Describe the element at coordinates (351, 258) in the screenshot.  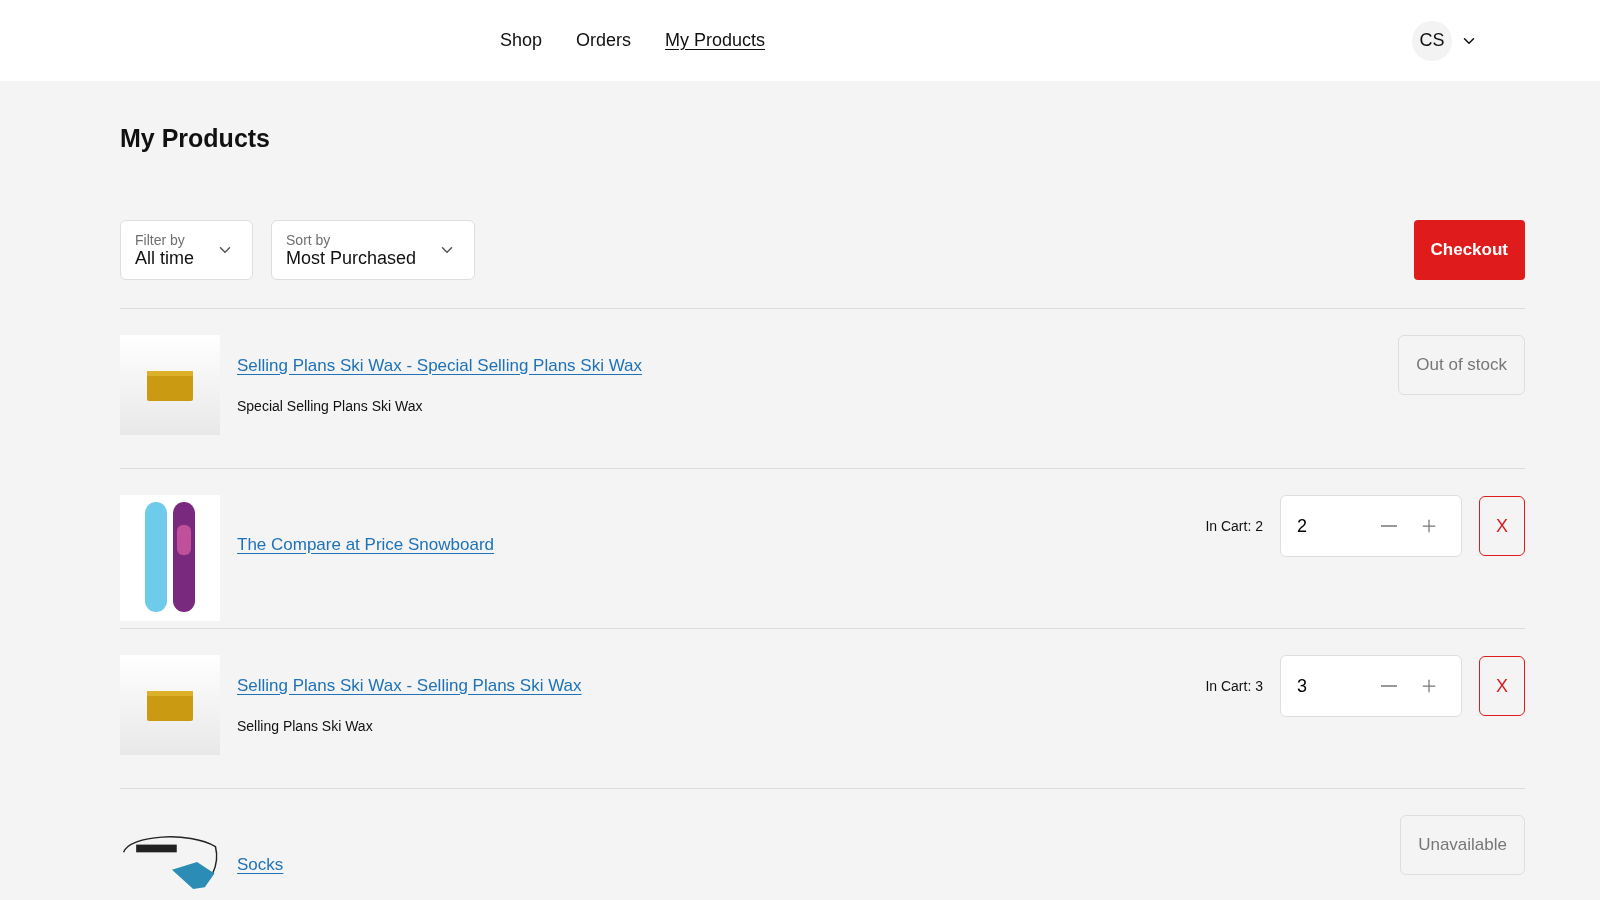
I see `dropdown-value: Most Purchased` at that location.